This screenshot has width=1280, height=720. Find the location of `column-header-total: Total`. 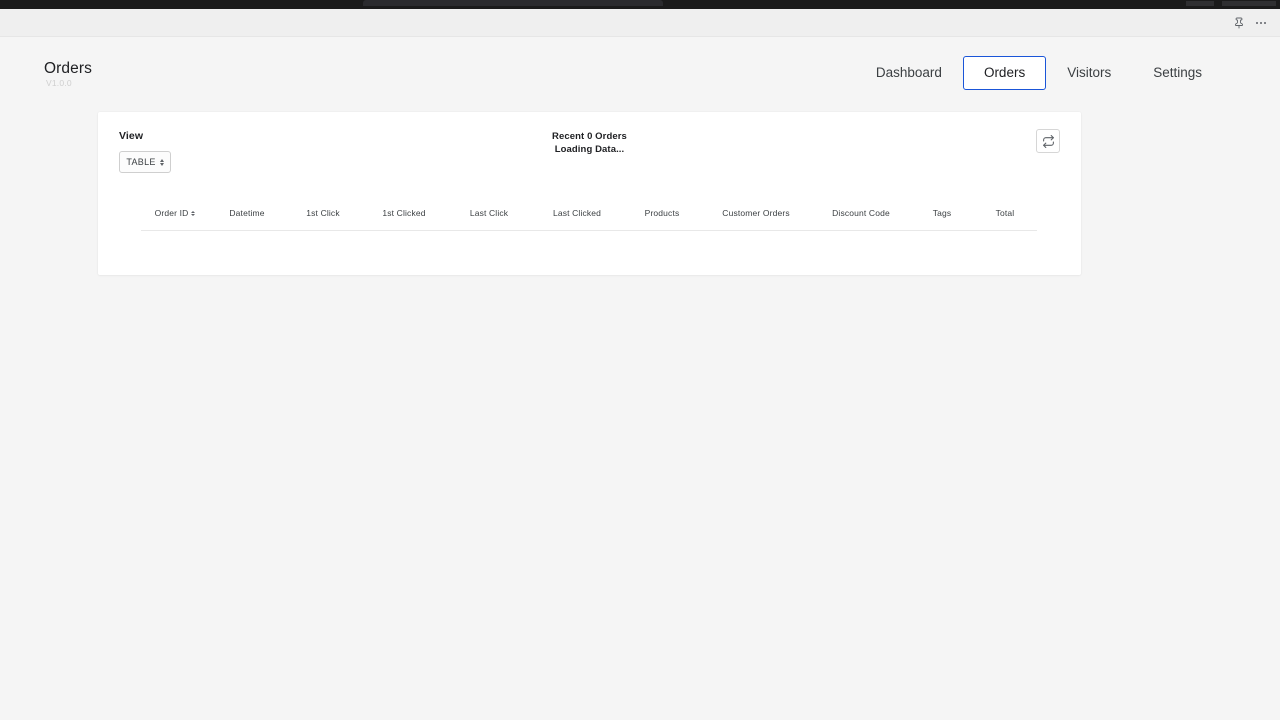

column-header-total: Total is located at coordinates (1005, 219).